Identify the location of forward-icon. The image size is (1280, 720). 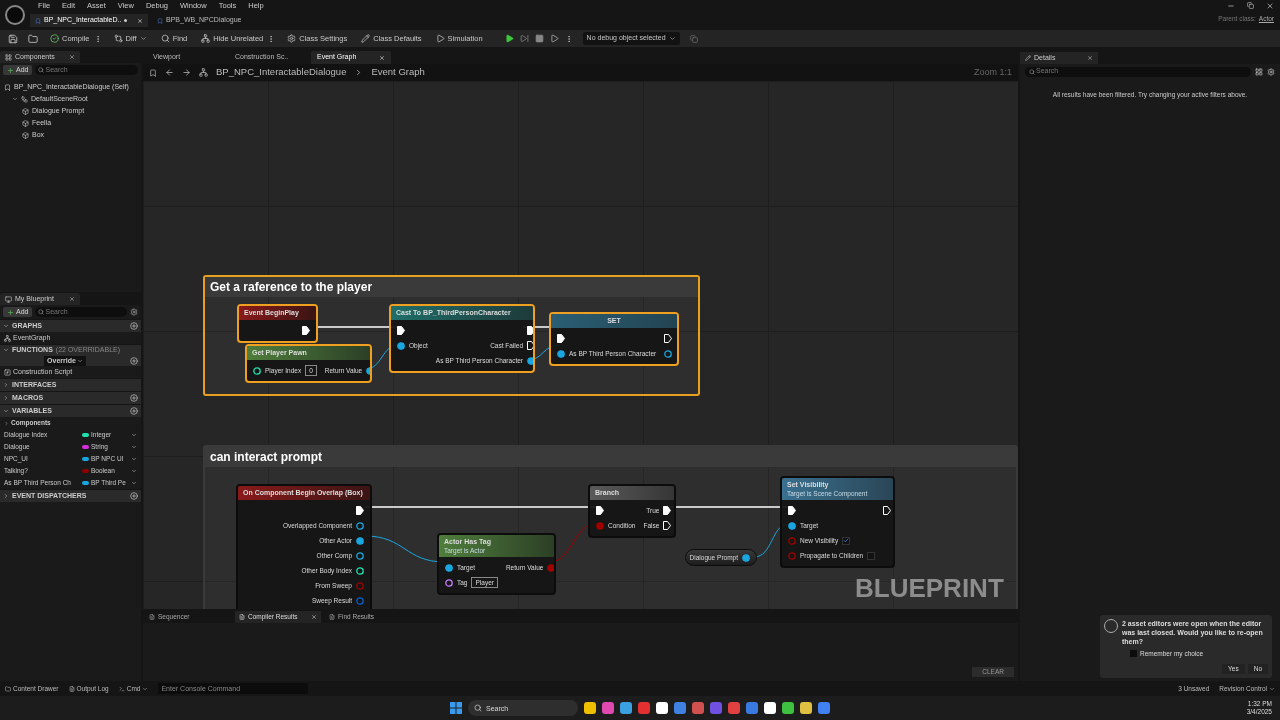
(186, 72).